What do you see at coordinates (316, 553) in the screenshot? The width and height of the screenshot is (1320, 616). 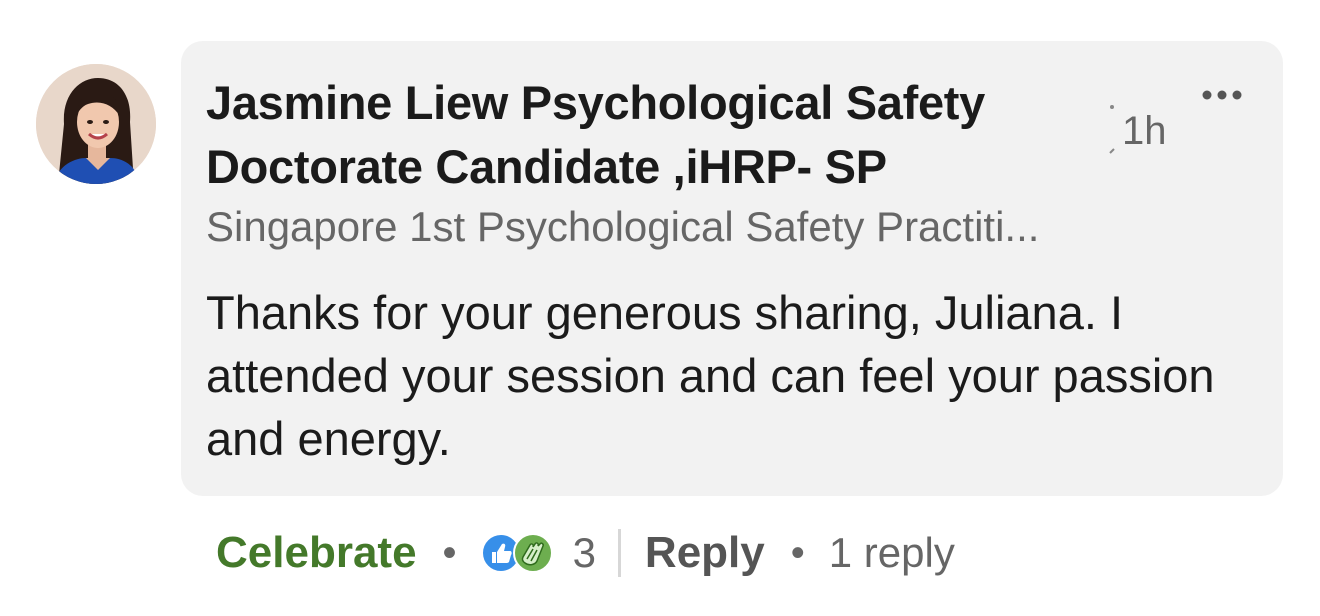 I see `celebrate-button: Celebrate` at bounding box center [316, 553].